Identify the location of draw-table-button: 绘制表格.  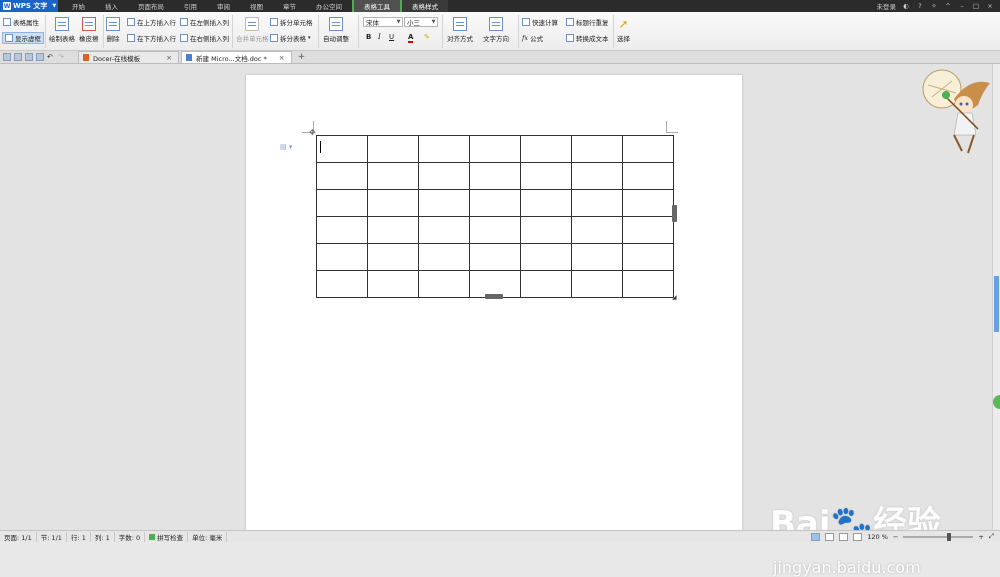
(62, 30).